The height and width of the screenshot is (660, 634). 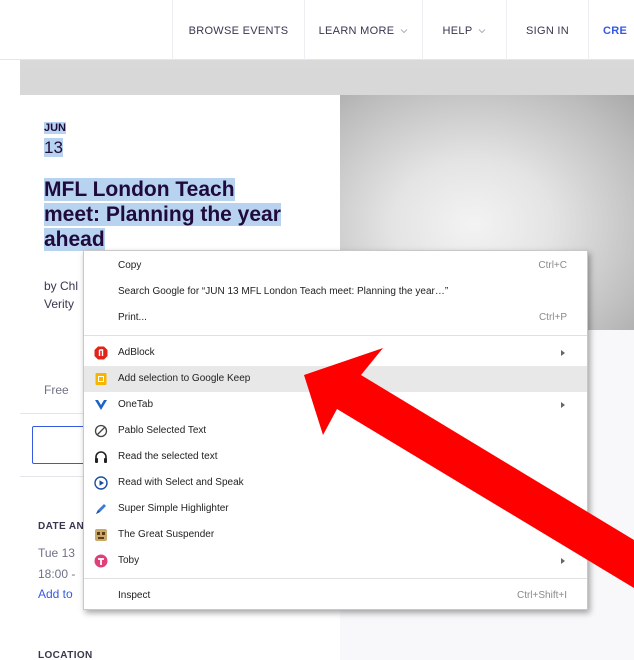 What do you see at coordinates (457, 31) in the screenshot?
I see `nav-help-label: HELP` at bounding box center [457, 31].